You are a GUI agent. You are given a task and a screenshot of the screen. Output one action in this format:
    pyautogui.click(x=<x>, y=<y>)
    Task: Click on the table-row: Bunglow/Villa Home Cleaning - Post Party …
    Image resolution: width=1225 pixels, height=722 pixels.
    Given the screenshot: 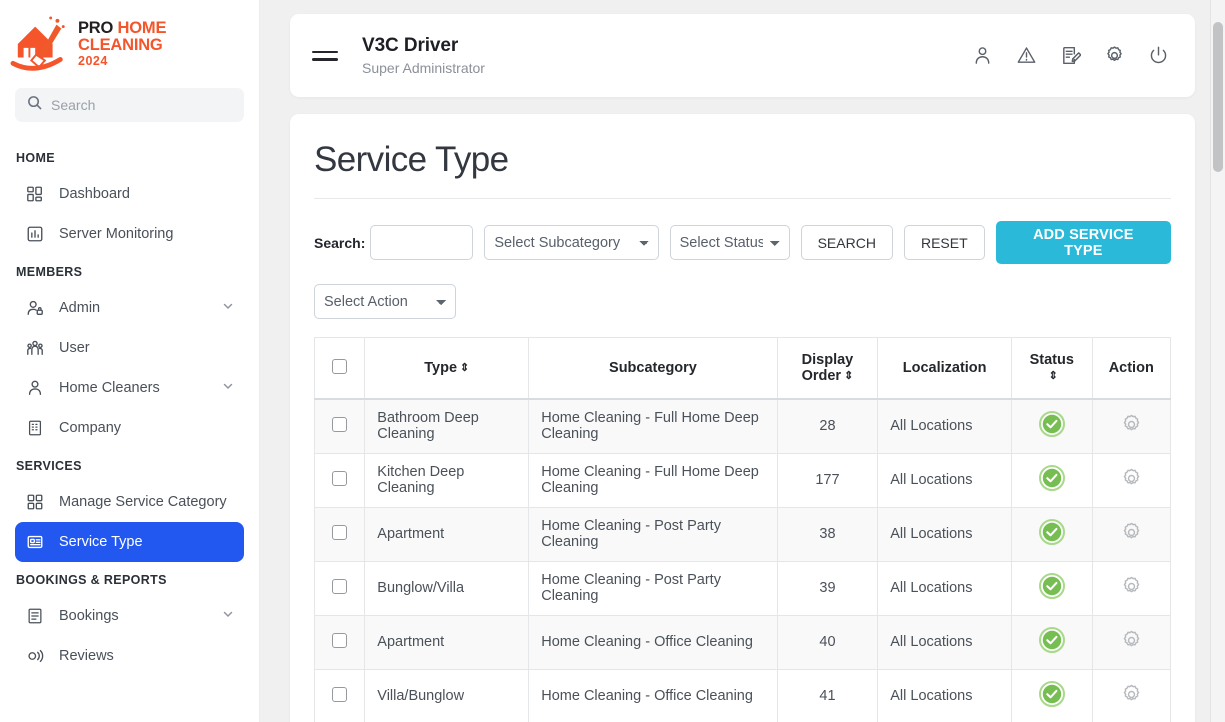 What is the action you would take?
    pyautogui.click(x=742, y=588)
    